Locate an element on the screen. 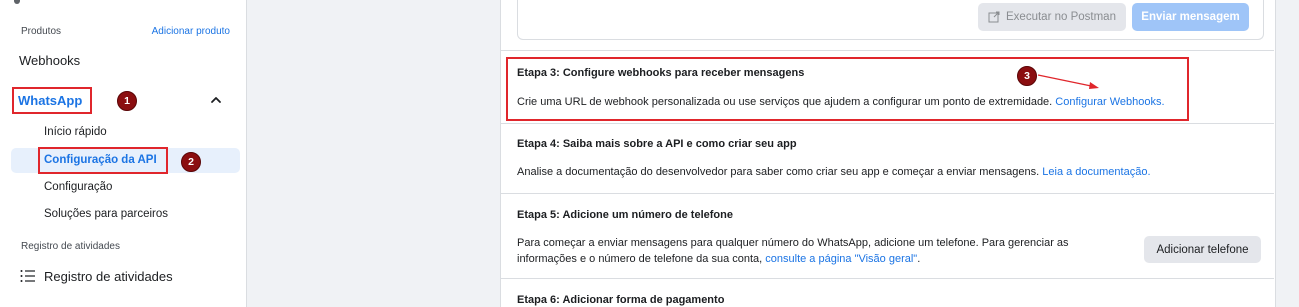  sidebar-item-activity-log: Registro de atividades is located at coordinates (96, 276).